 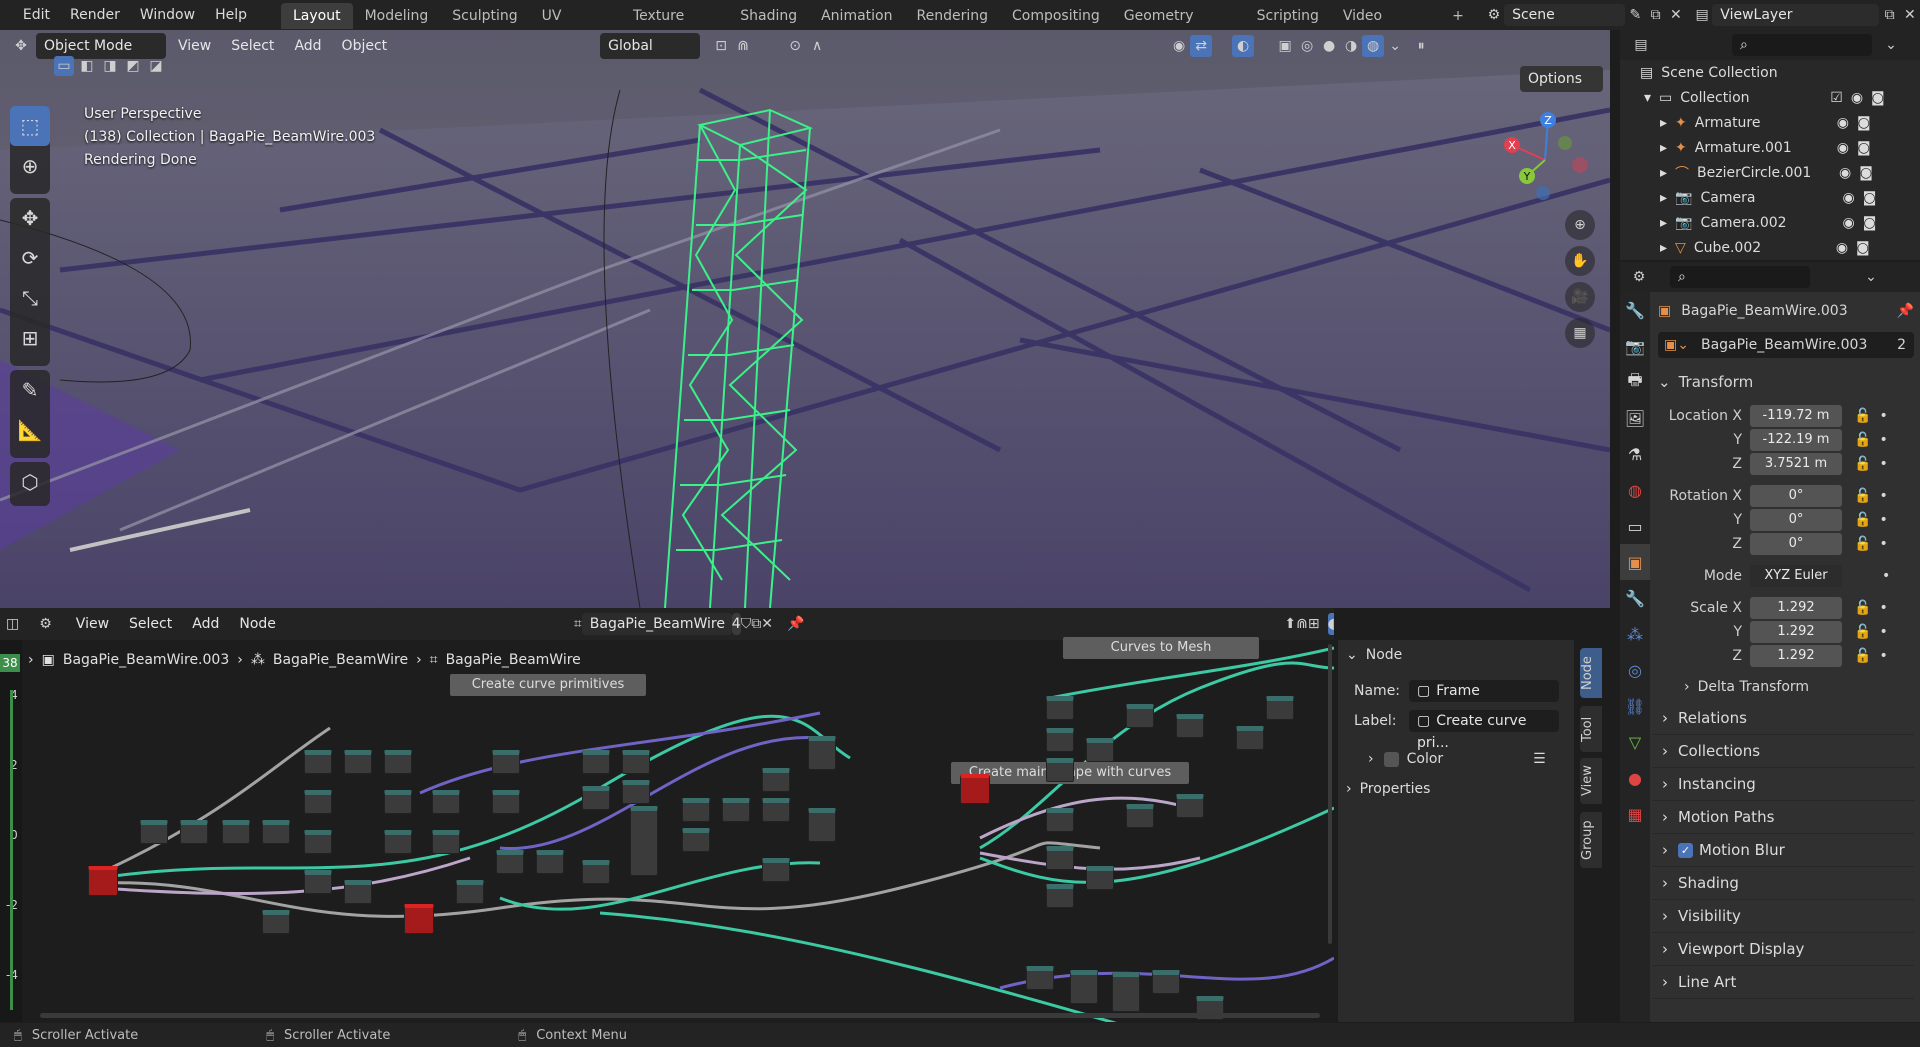 What do you see at coordinates (1591, 781) in the screenshot?
I see `tab-view: View` at bounding box center [1591, 781].